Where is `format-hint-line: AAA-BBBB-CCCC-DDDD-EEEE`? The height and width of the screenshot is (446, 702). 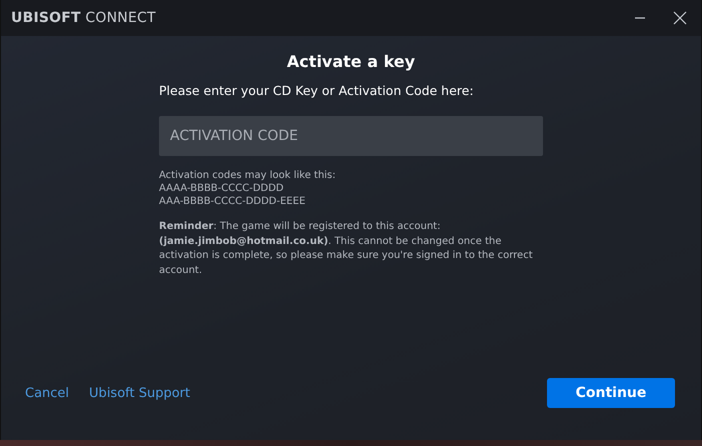 format-hint-line: AAA-BBBB-CCCC-DDDD-EEEE is located at coordinates (232, 201).